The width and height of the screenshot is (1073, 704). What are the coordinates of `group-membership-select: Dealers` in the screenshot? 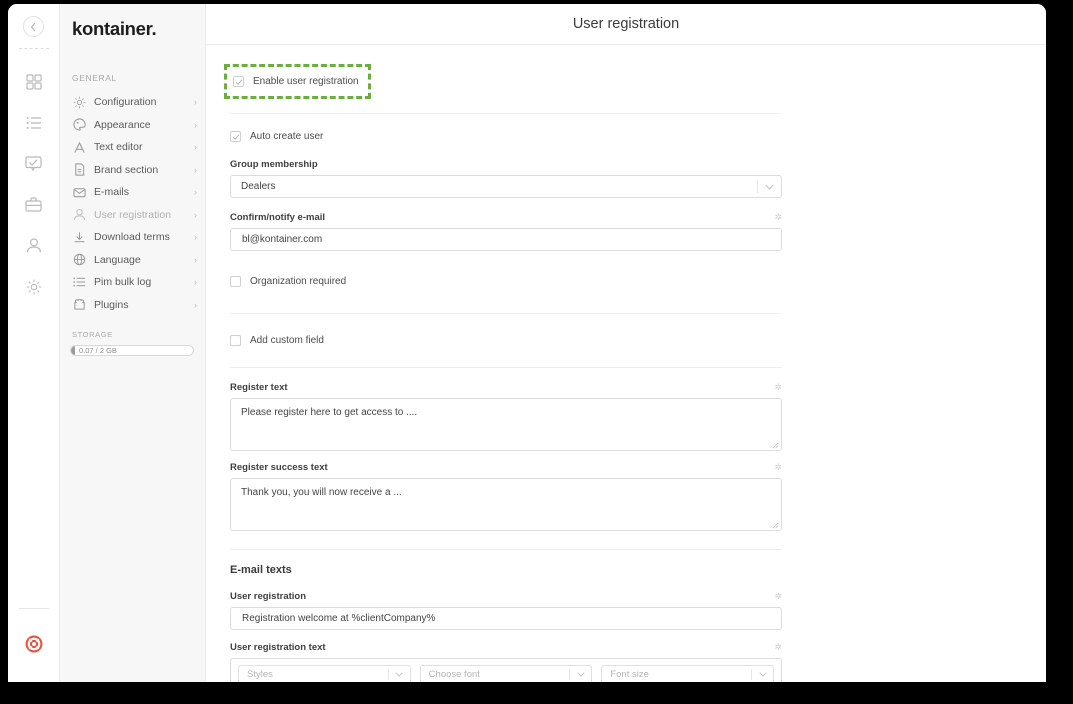 It's located at (506, 186).